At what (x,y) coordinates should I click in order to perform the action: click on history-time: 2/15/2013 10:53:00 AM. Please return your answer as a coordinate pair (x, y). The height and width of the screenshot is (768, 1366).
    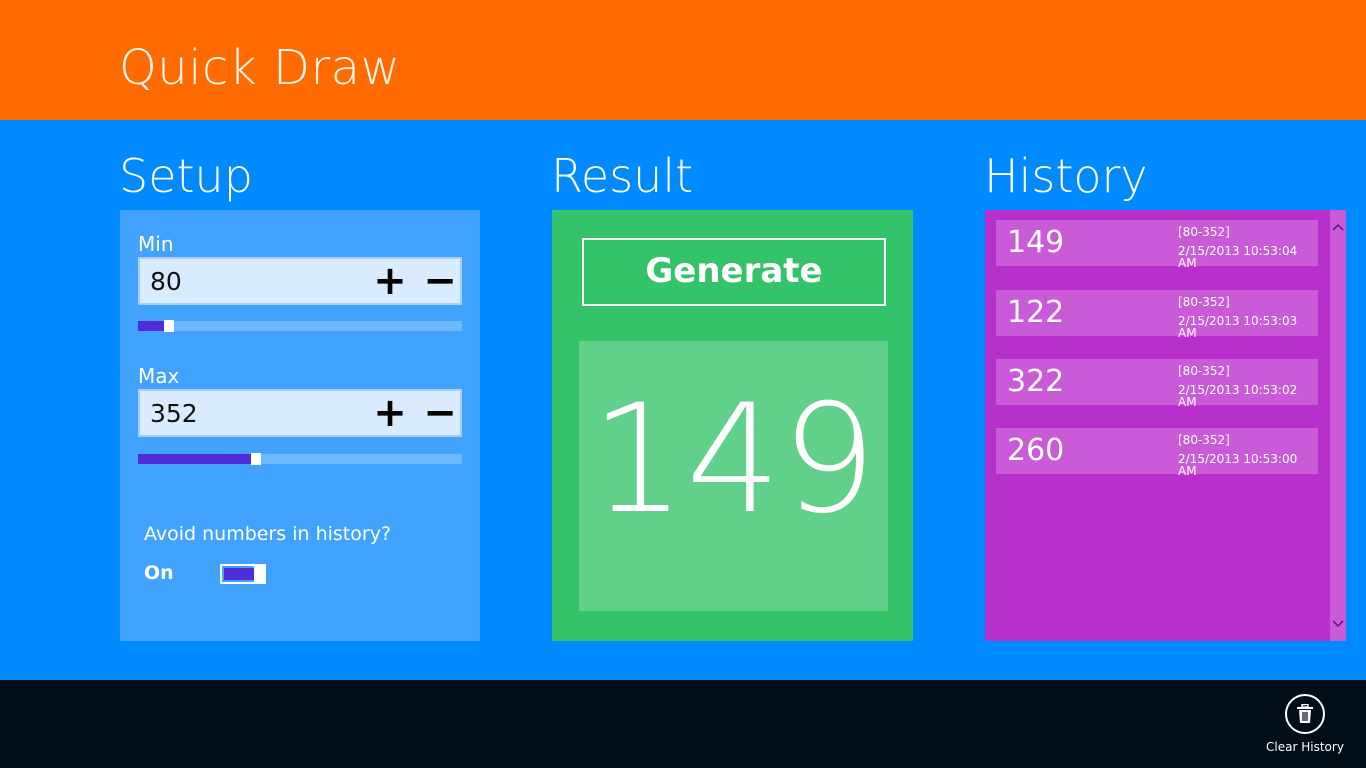
    Looking at the image, I should click on (1238, 465).